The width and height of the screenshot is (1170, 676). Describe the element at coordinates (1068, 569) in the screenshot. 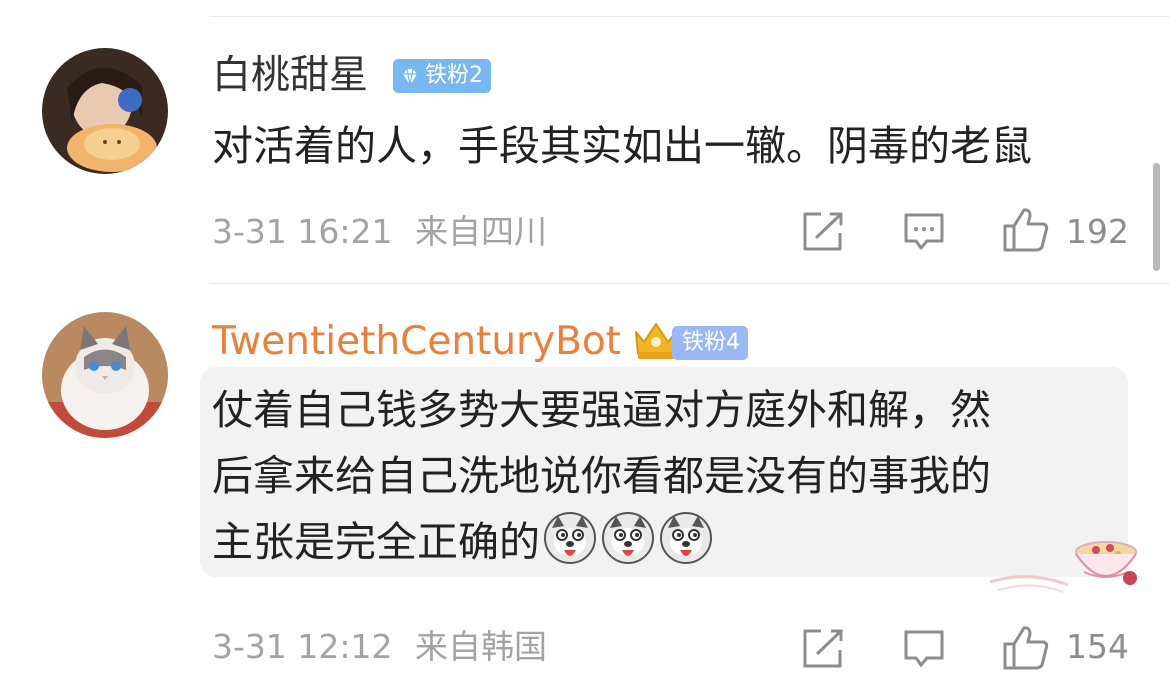

I see `bowl-sticker-icon` at that location.